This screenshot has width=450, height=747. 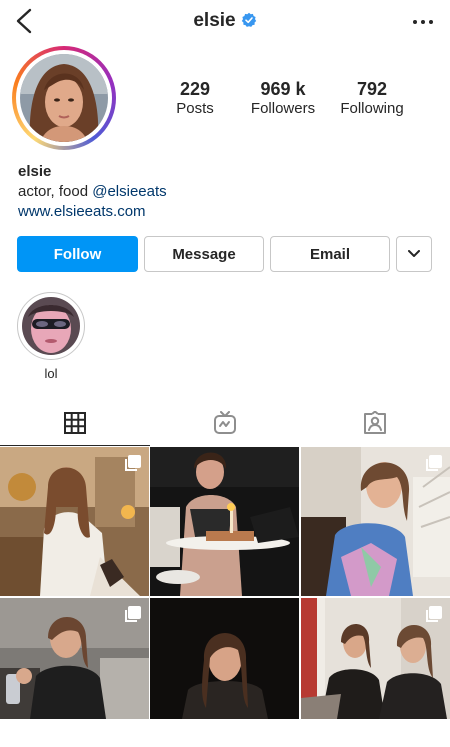 I want to click on avatar, so click(x=64, y=98).